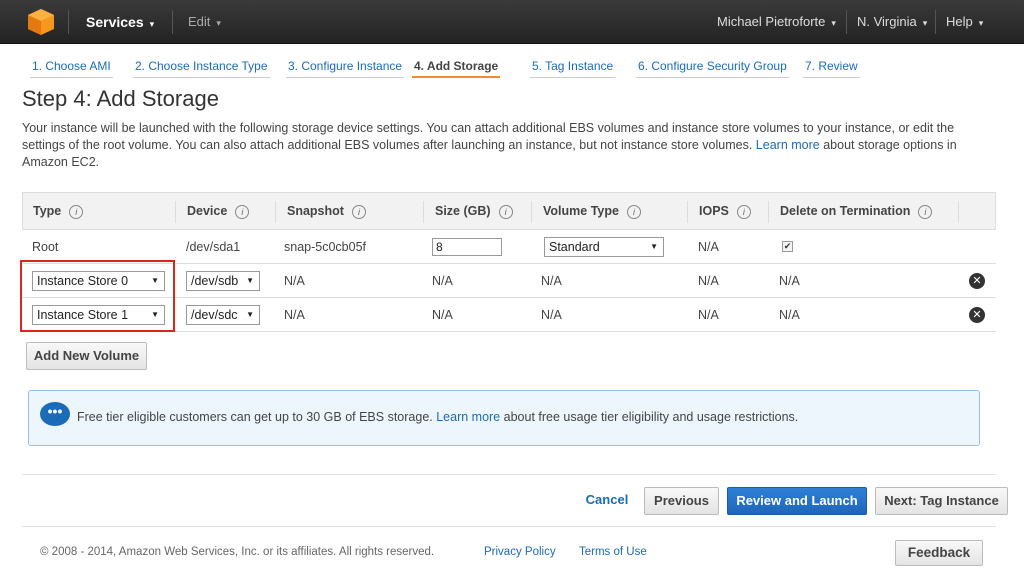  What do you see at coordinates (939, 553) in the screenshot?
I see `feedback-button: Feedback` at bounding box center [939, 553].